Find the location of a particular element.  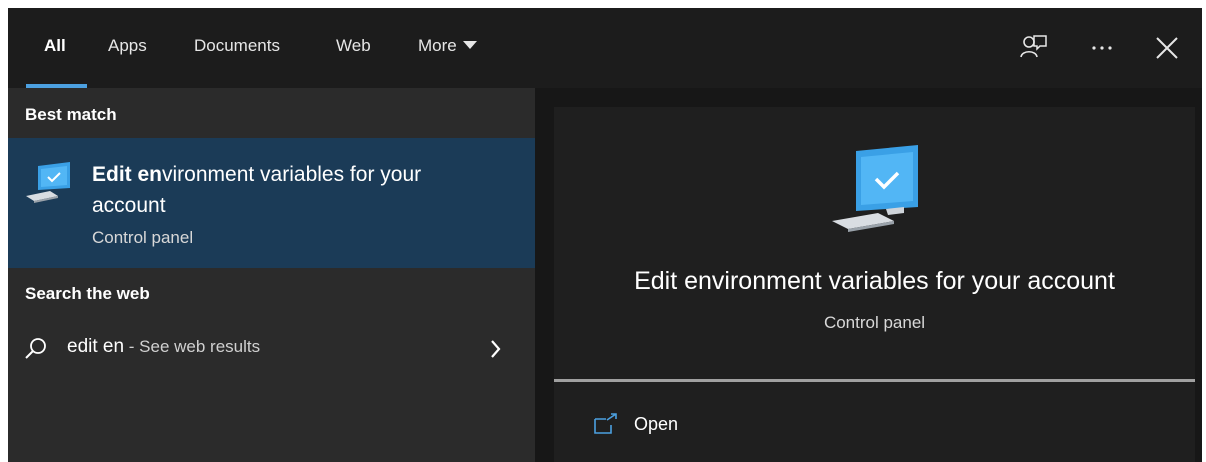

web-result-suffix: - See web results is located at coordinates (192, 346).